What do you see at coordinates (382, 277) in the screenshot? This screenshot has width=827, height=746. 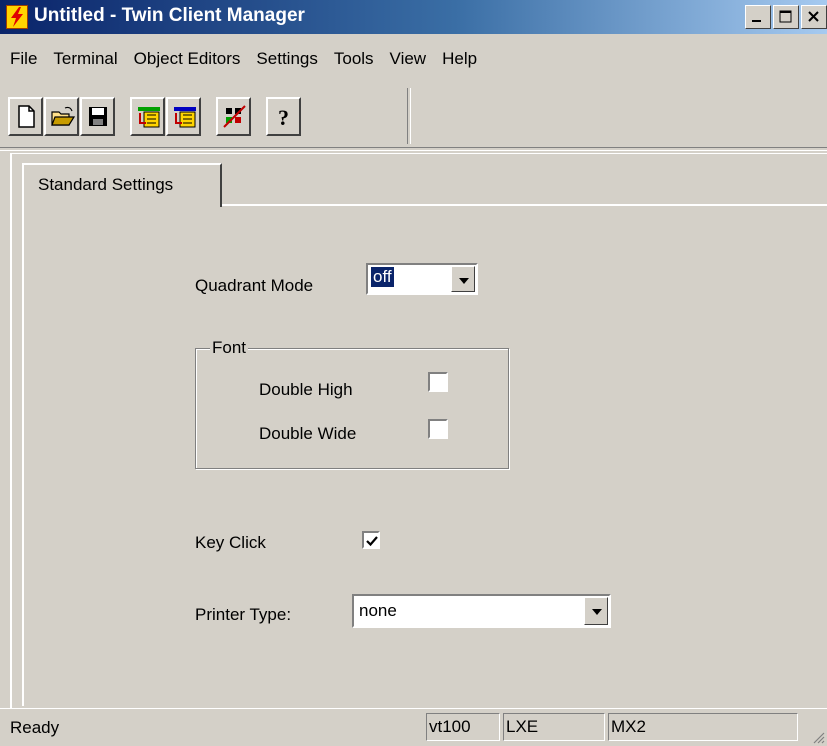 I see `quadrant-mode-value: off` at bounding box center [382, 277].